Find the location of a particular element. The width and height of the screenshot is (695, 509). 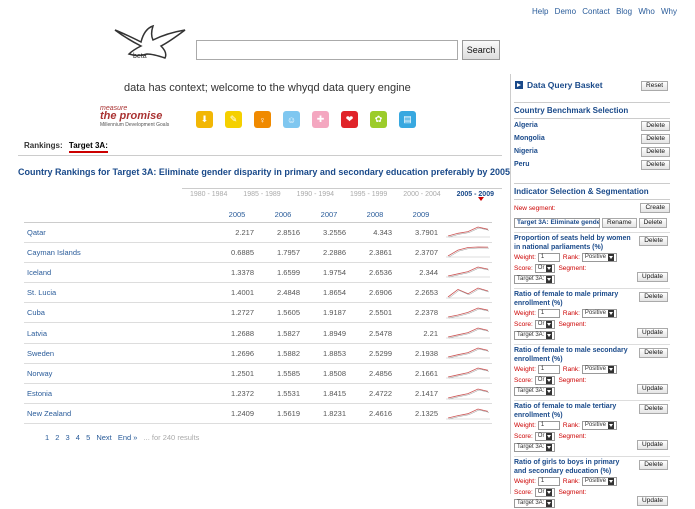

country-link: Cayman Islands is located at coordinates (119, 252).